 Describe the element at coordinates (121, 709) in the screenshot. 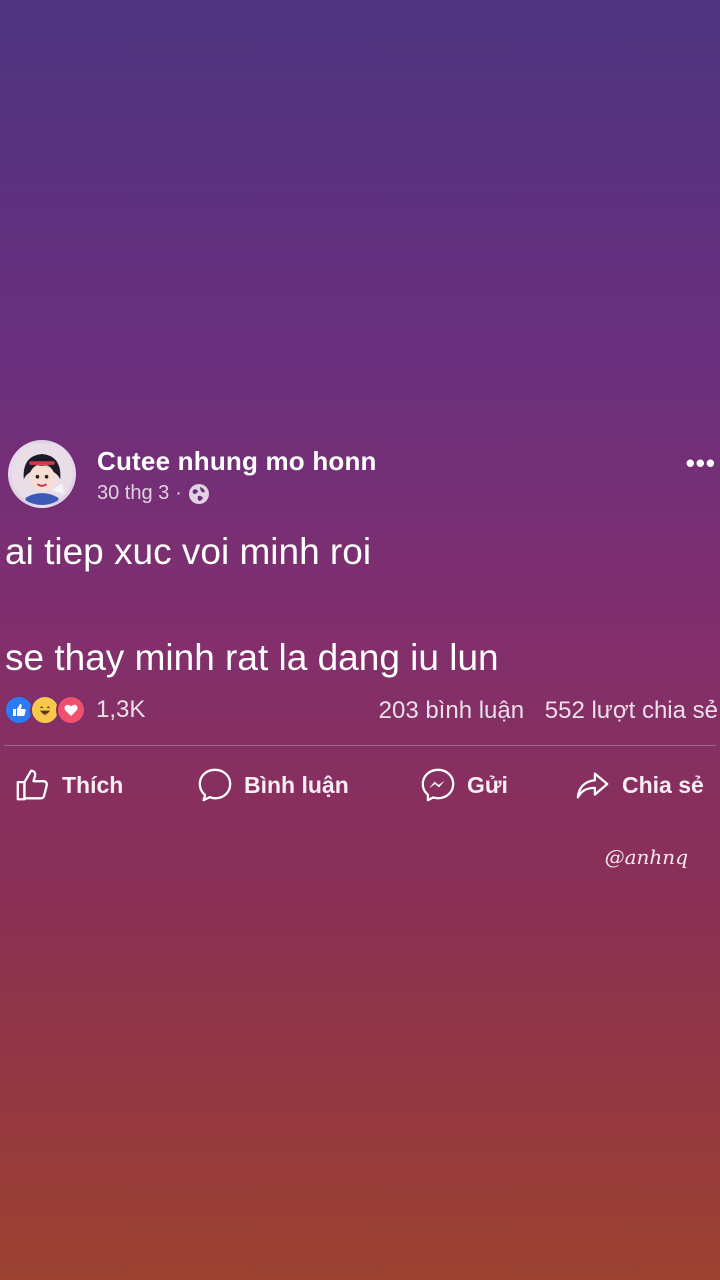

I see `reaction-count: 1,3K` at that location.